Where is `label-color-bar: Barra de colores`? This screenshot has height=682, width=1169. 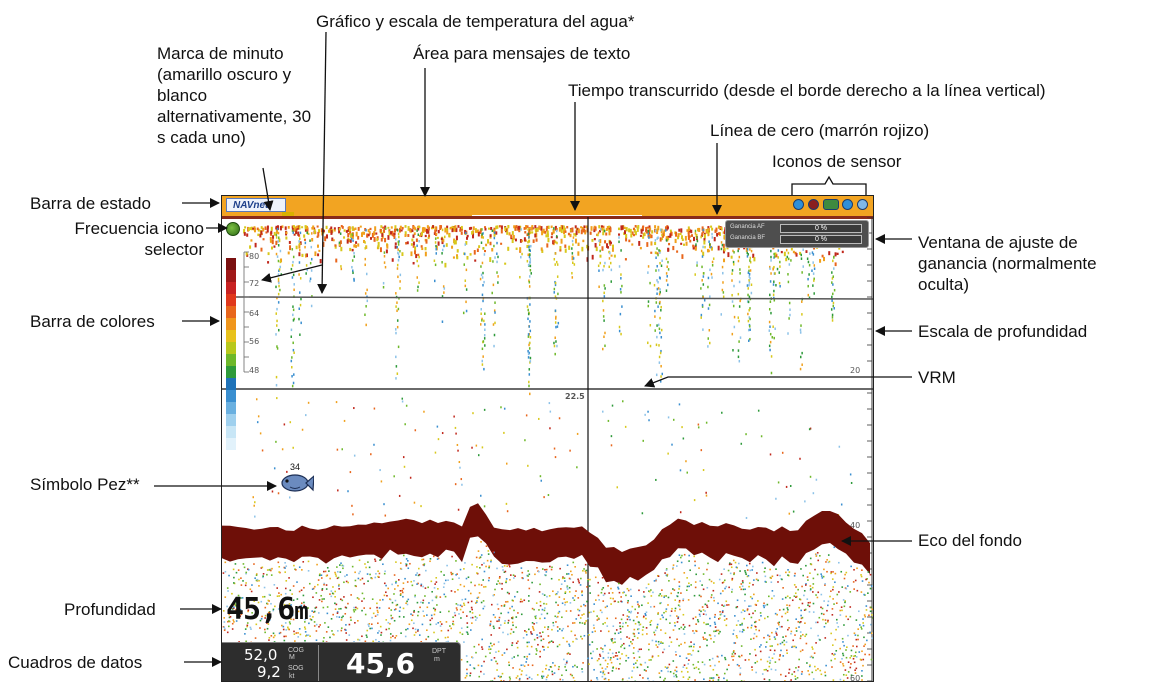 label-color-bar: Barra de colores is located at coordinates (92, 321).